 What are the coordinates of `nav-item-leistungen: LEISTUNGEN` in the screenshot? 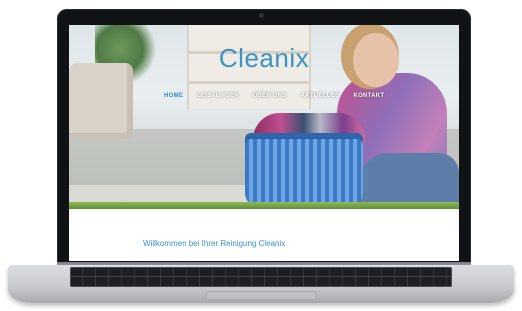 It's located at (218, 96).